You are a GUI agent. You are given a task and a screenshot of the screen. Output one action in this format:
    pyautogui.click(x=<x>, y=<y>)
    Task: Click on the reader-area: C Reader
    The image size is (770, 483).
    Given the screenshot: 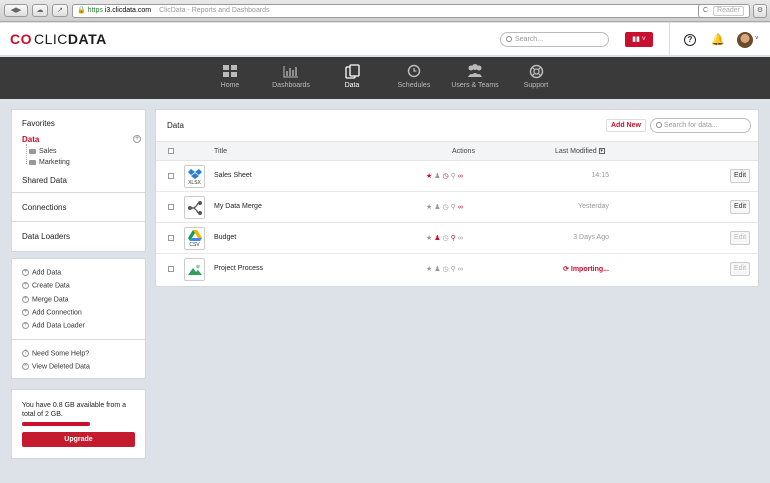 What is the action you would take?
    pyautogui.click(x=724, y=11)
    